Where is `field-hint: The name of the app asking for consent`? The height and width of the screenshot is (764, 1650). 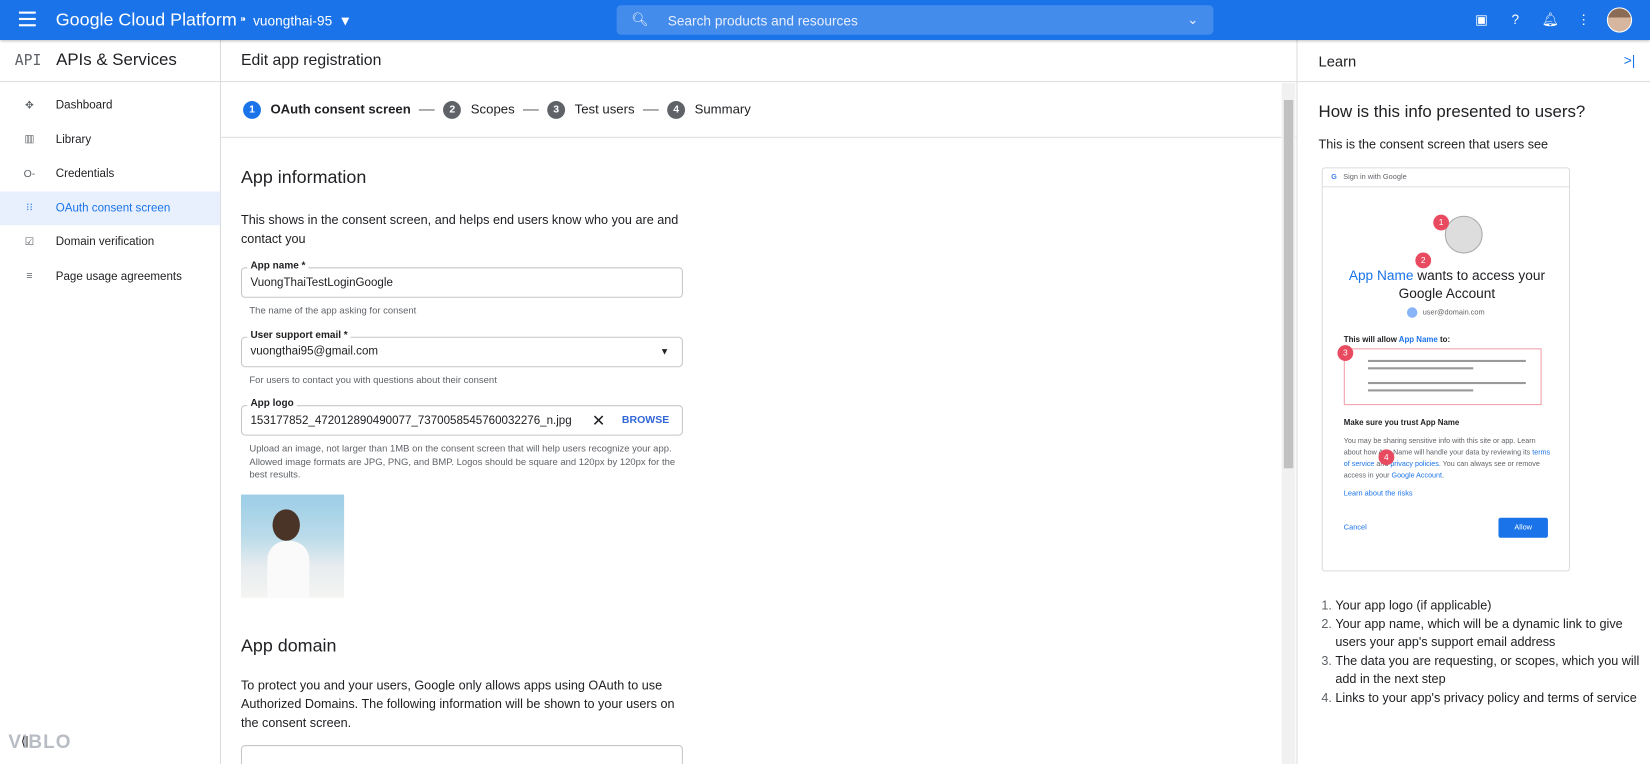
field-hint: The name of the app asking for consent is located at coordinates (333, 310).